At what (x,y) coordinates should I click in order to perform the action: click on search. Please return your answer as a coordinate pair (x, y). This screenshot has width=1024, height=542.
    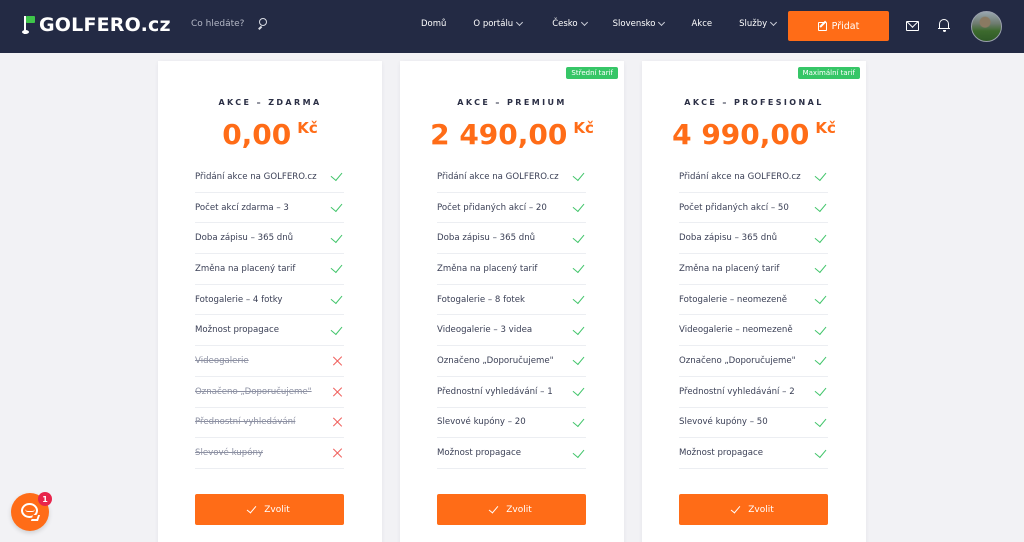
    Looking at the image, I should click on (230, 24).